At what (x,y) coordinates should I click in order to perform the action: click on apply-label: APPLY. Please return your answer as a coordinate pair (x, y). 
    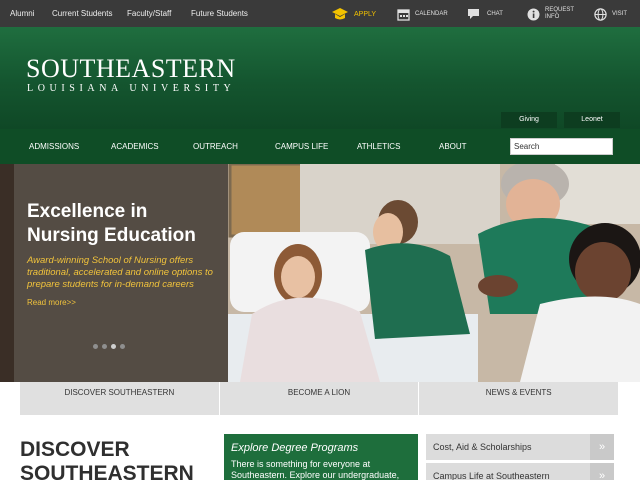
    Looking at the image, I should click on (365, 14).